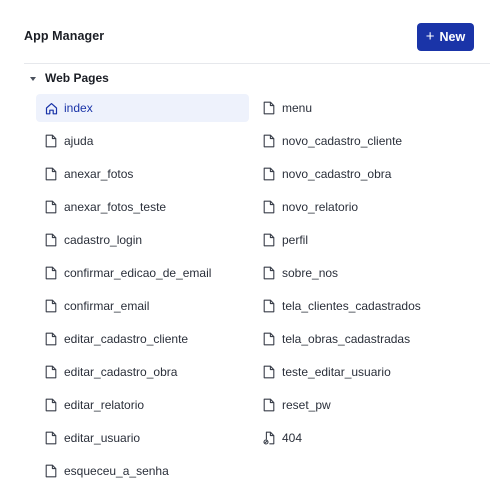 The image size is (500, 500). I want to click on page-item-index: index, so click(142, 108).